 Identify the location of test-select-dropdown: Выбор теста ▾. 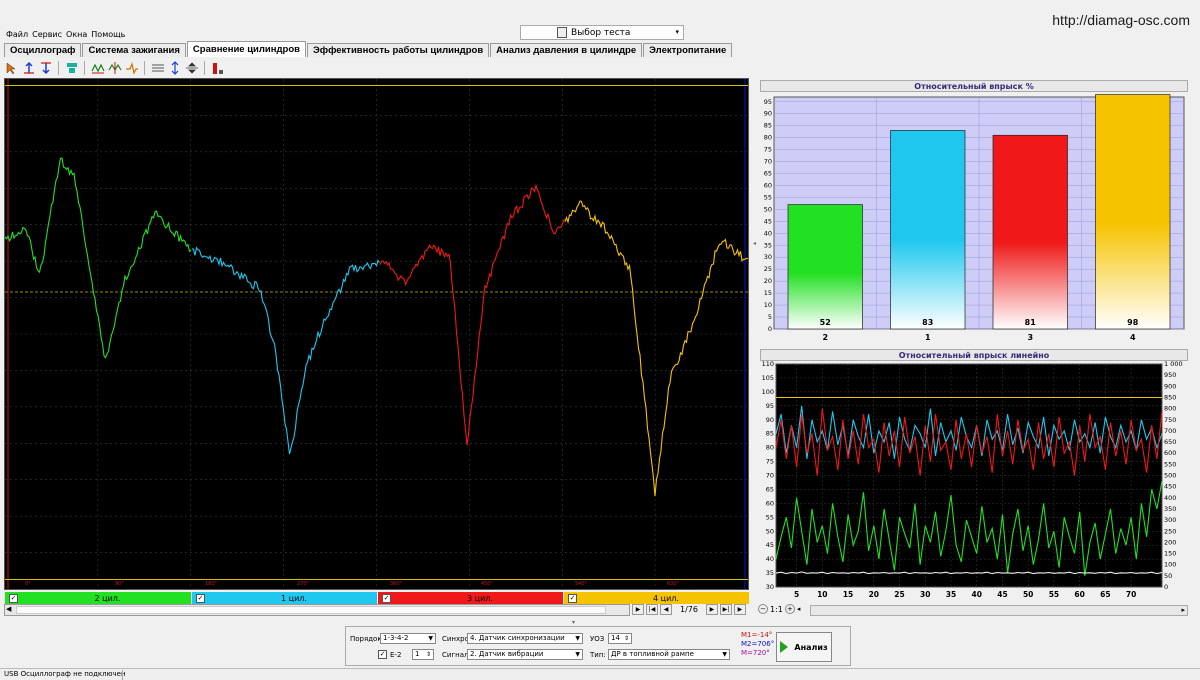
(602, 32).